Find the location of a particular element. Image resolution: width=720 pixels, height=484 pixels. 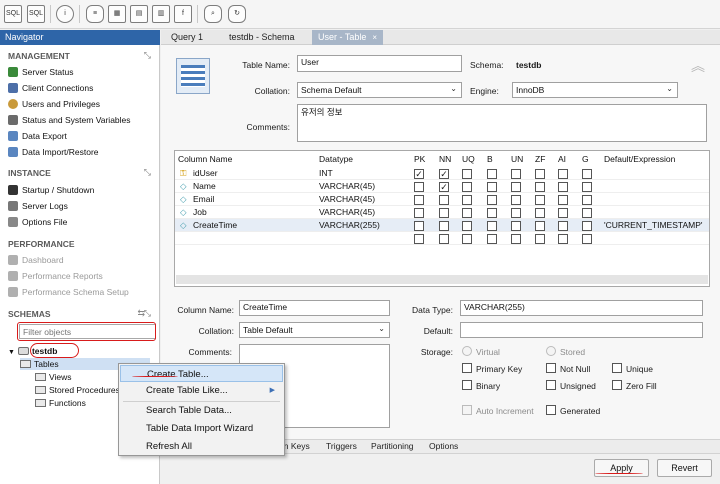

nav-status-variables: Status and System Variables is located at coordinates (69, 120).